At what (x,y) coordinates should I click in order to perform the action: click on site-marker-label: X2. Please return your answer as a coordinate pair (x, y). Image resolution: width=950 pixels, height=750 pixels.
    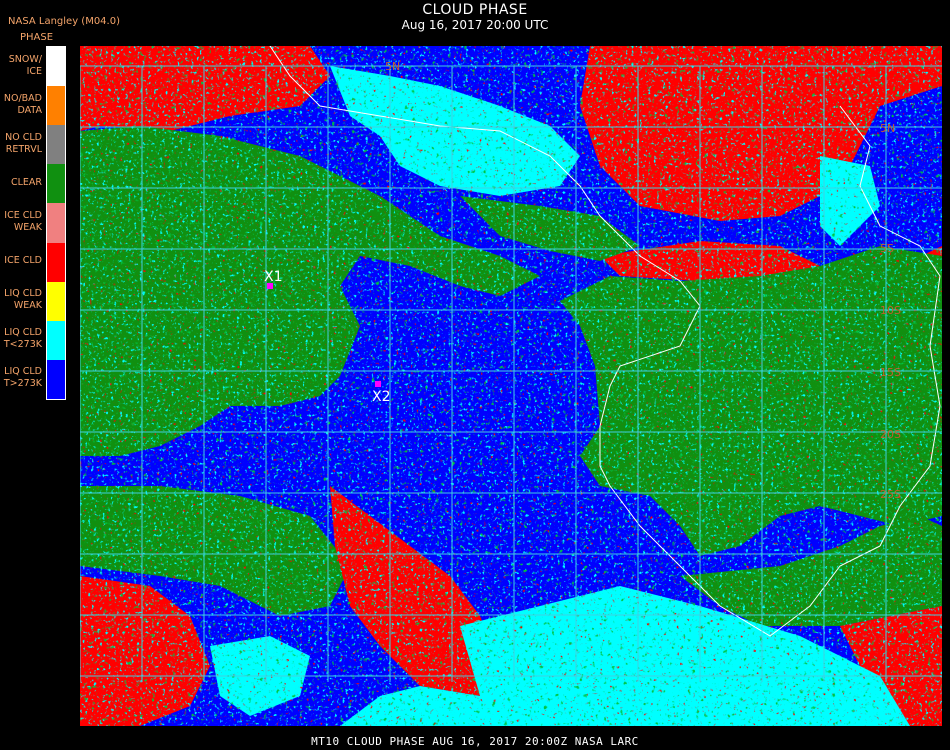
    Looking at the image, I should click on (381, 397).